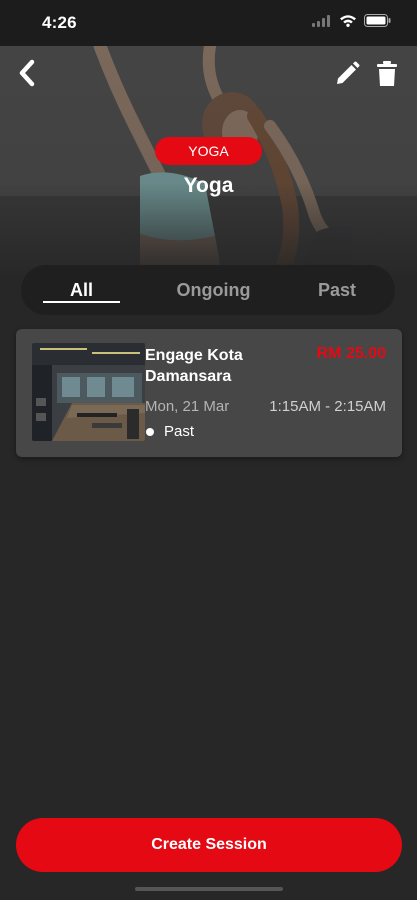 The height and width of the screenshot is (900, 417). I want to click on session-time: 1:15AM - 2:15AM, so click(327, 406).